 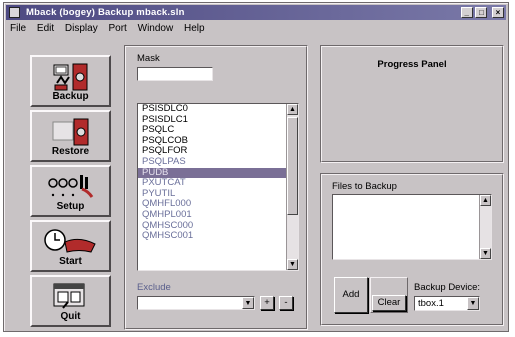 I want to click on files-scroll-down-button: ▼, so click(x=485, y=253).